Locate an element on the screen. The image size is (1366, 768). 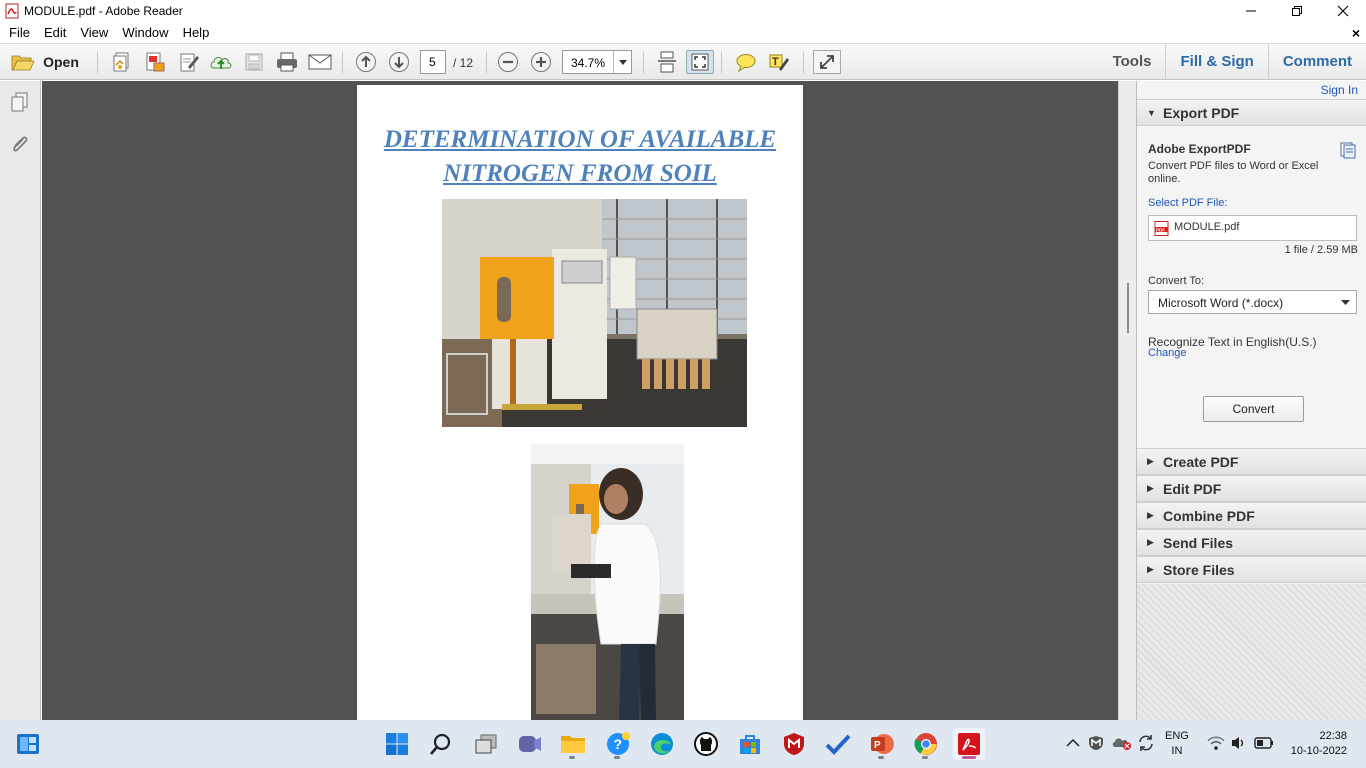
window-controls is located at coordinates (1297, 11).